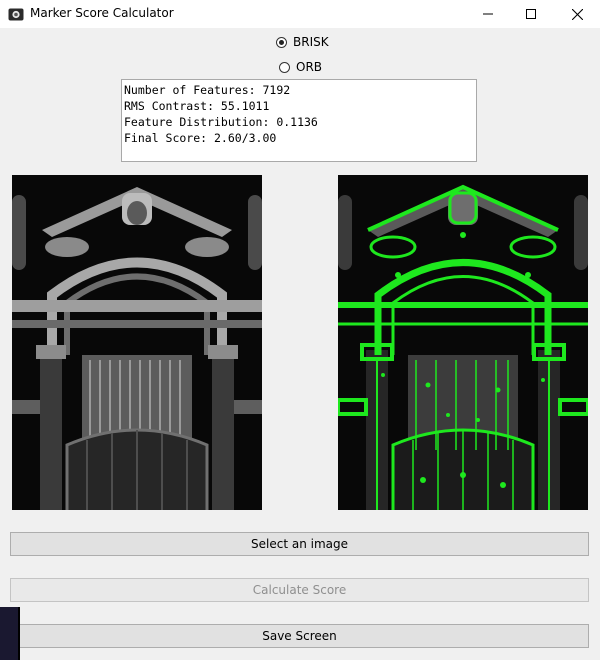 This screenshot has width=600, height=660. What do you see at coordinates (221, 122) in the screenshot?
I see `result-feature-distribution: Feature Distribution: 0.1136` at bounding box center [221, 122].